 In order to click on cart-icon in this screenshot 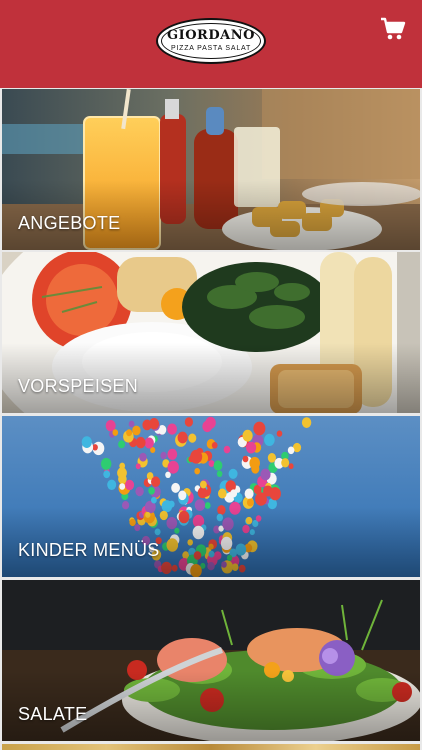, I will do `click(393, 28)`.